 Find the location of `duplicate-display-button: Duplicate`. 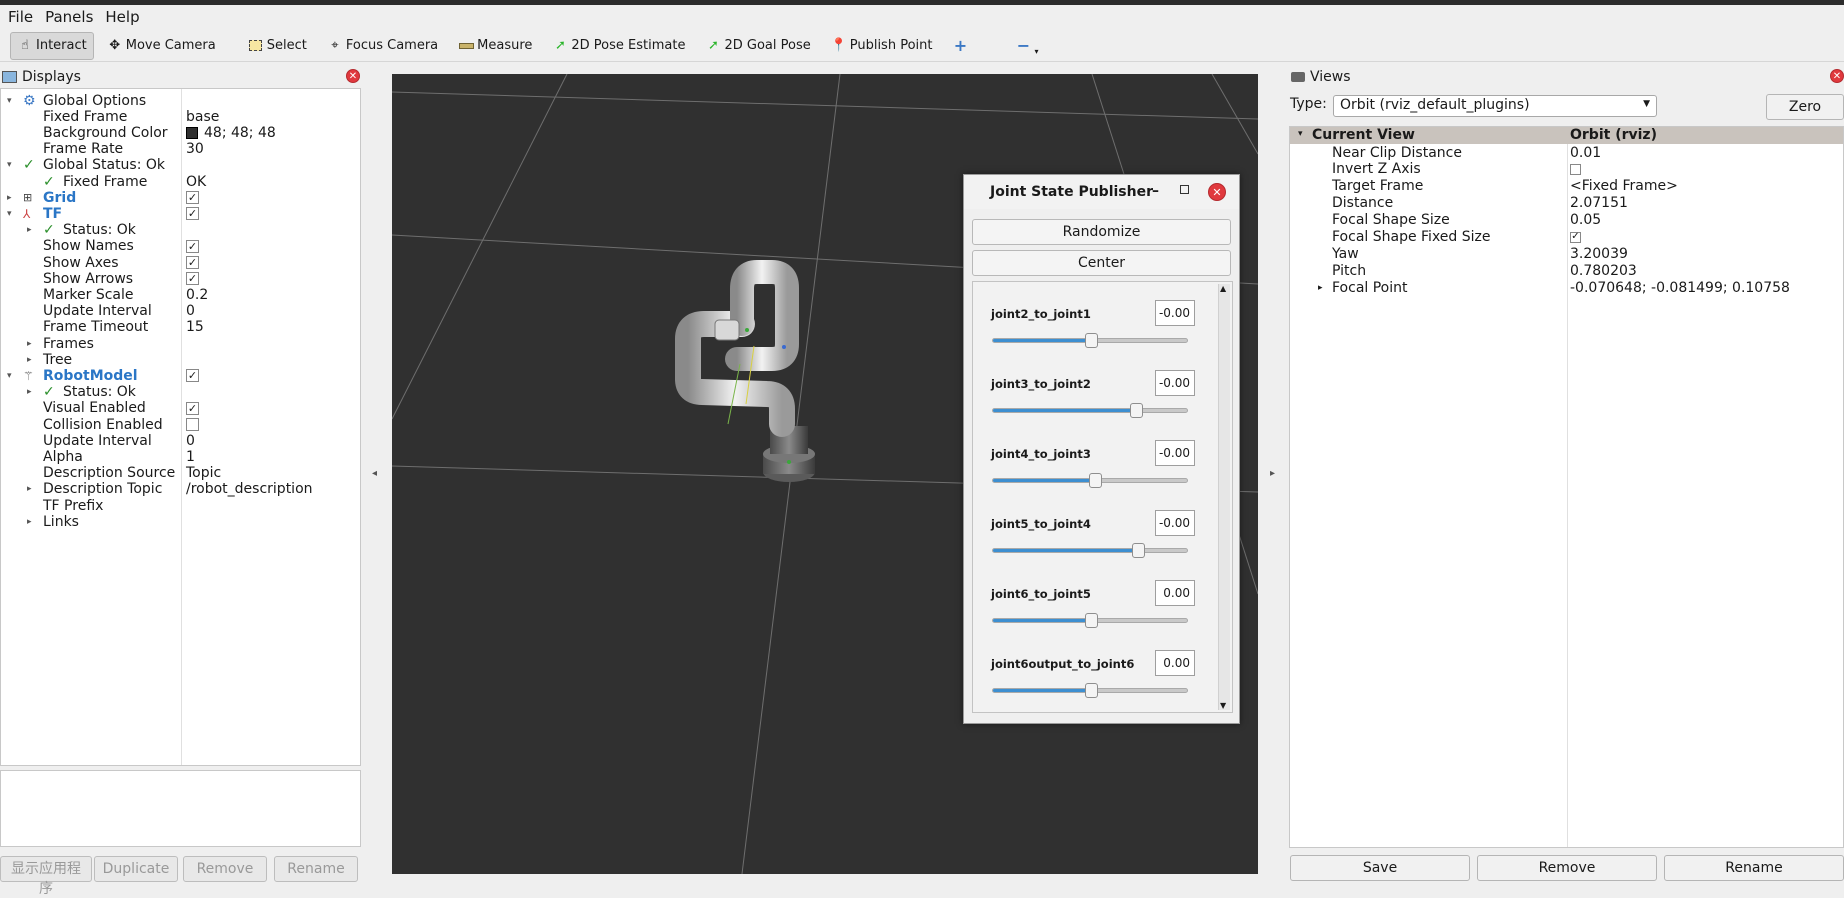

duplicate-display-button: Duplicate is located at coordinates (136, 869).